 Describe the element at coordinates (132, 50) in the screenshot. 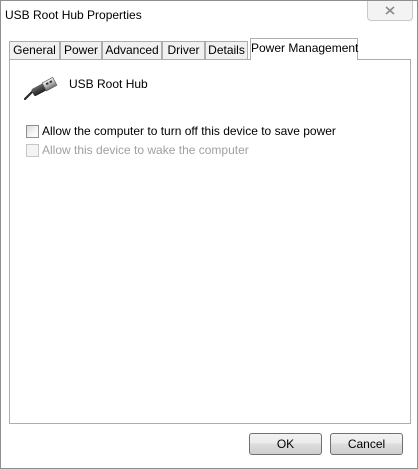

I see `tab-advanced: Advanced` at that location.